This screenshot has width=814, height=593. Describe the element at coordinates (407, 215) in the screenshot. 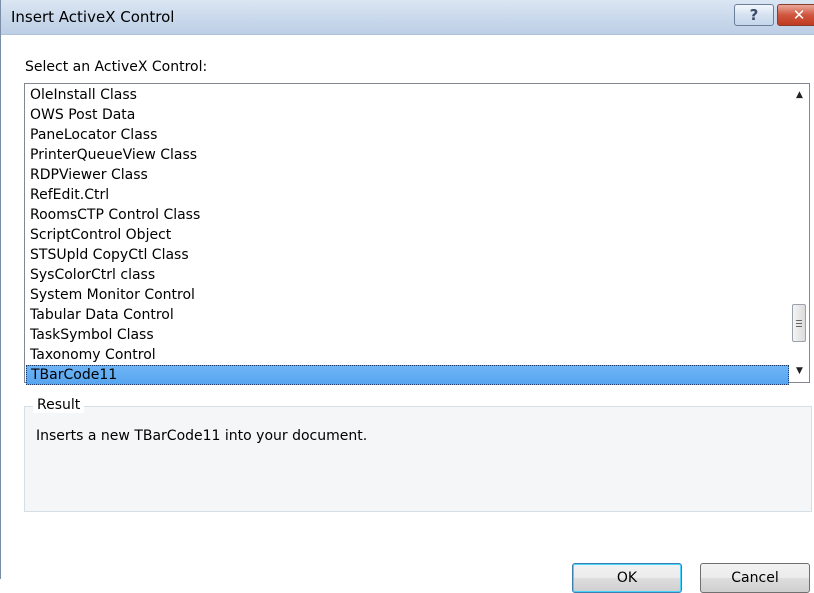

I see `list-item: RoomsCTP Control Class` at that location.